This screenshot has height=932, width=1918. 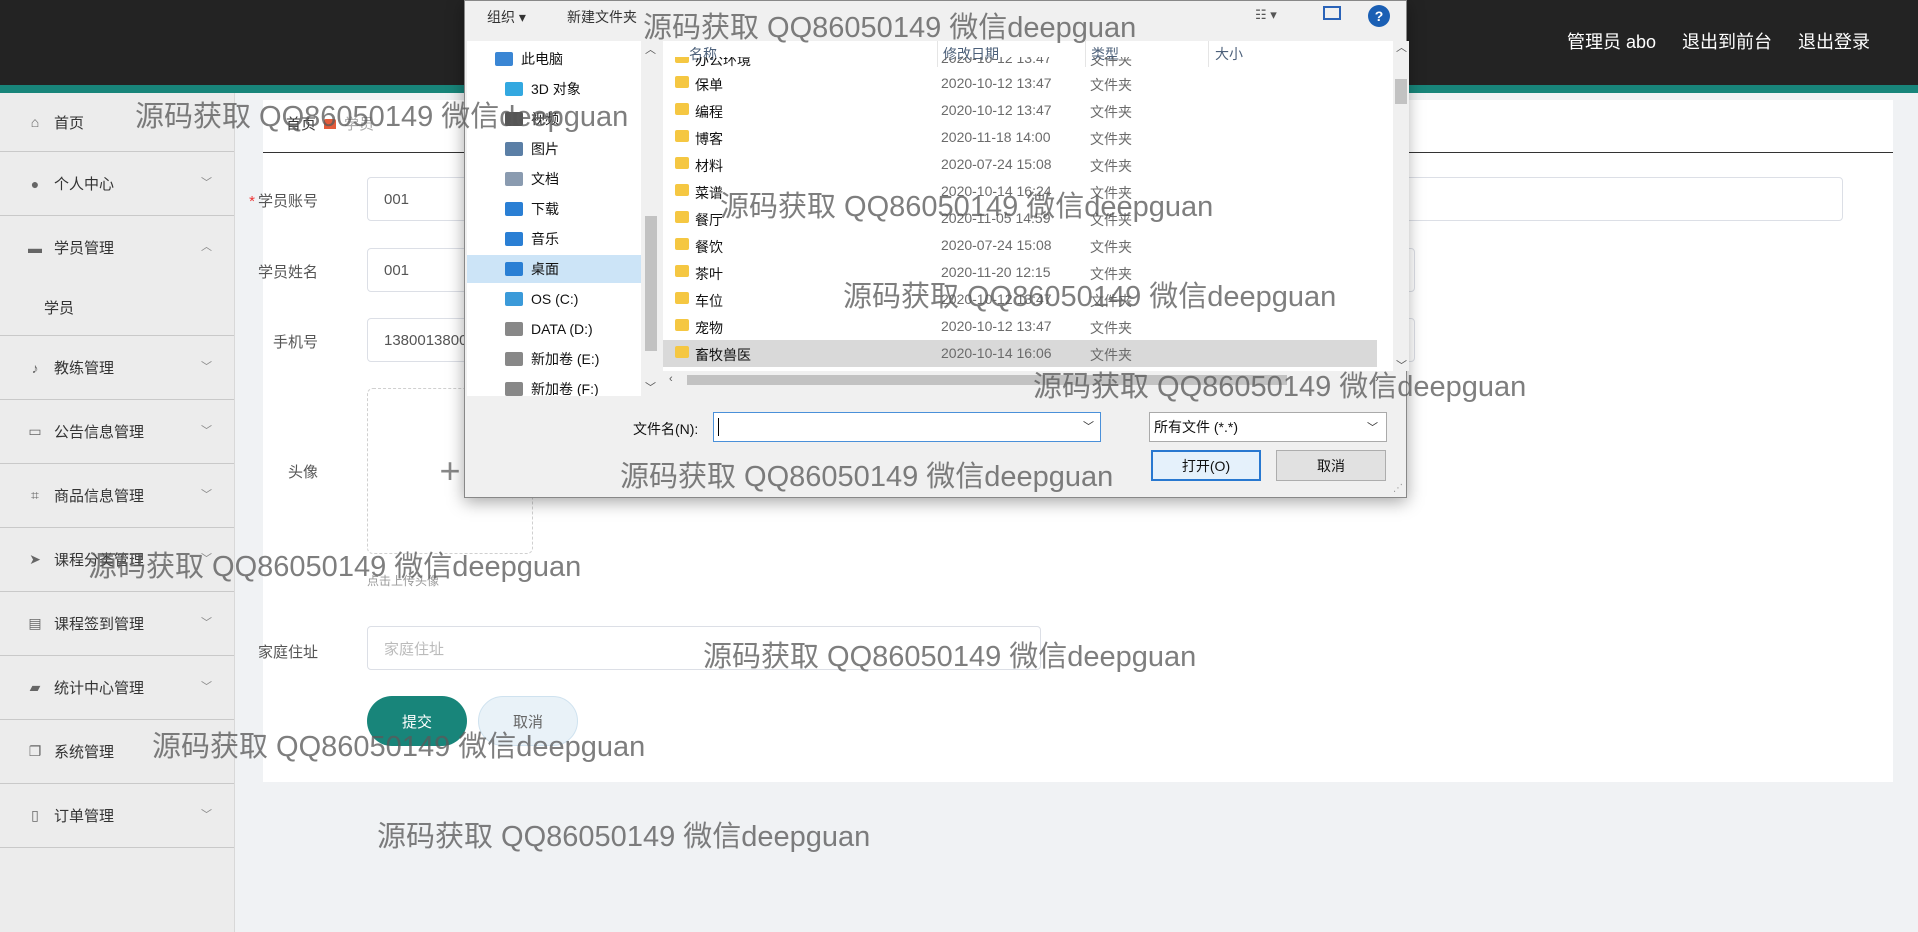 I want to click on sidebar-item-label: 课程分类管理, so click(x=99, y=560).